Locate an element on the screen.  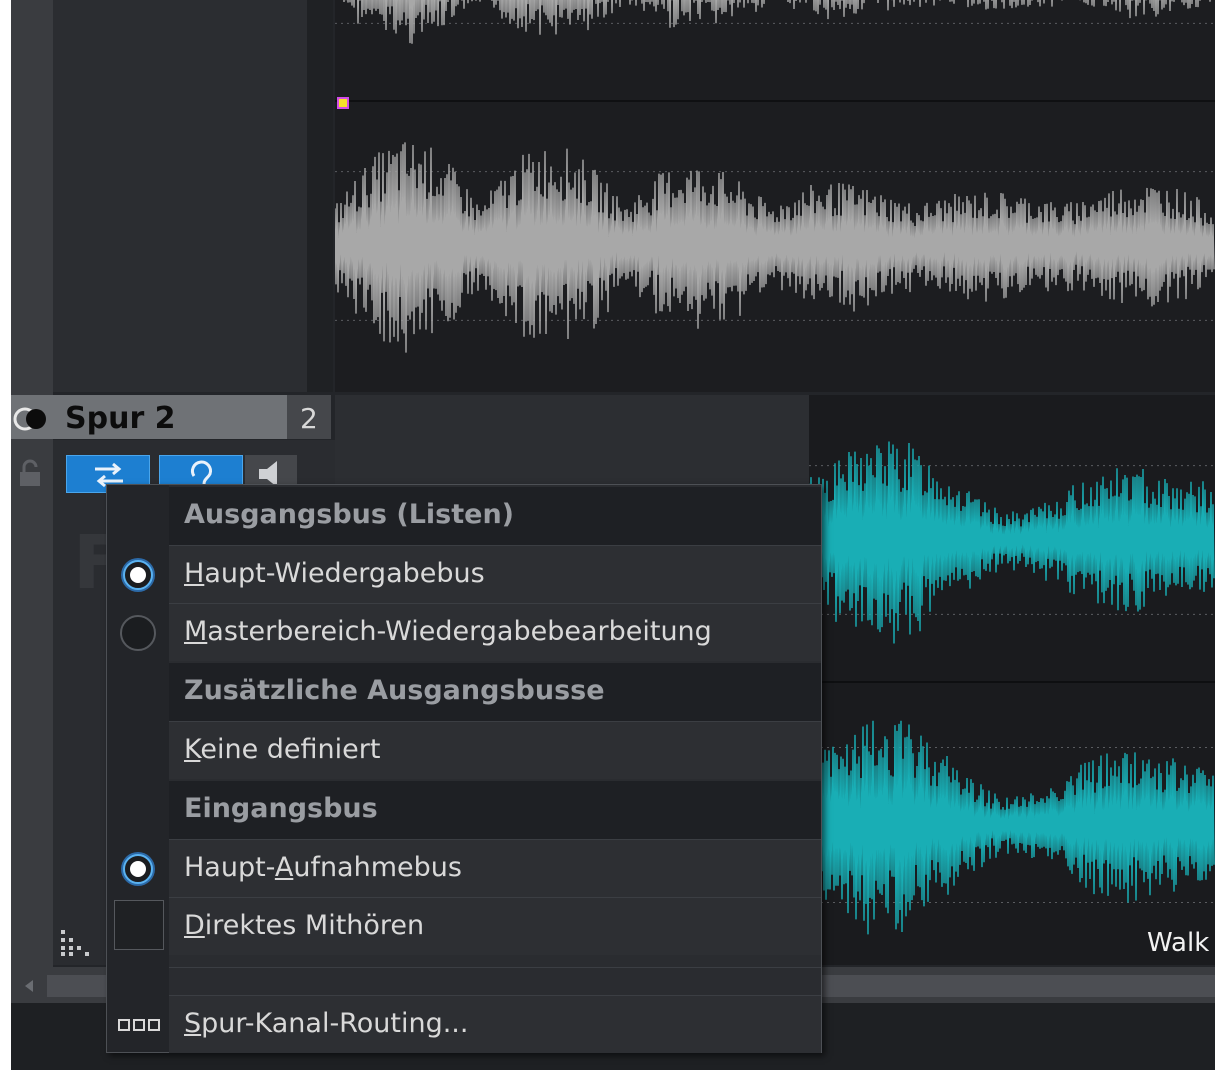
direct-monitoring-checkbox is located at coordinates (139, 925).